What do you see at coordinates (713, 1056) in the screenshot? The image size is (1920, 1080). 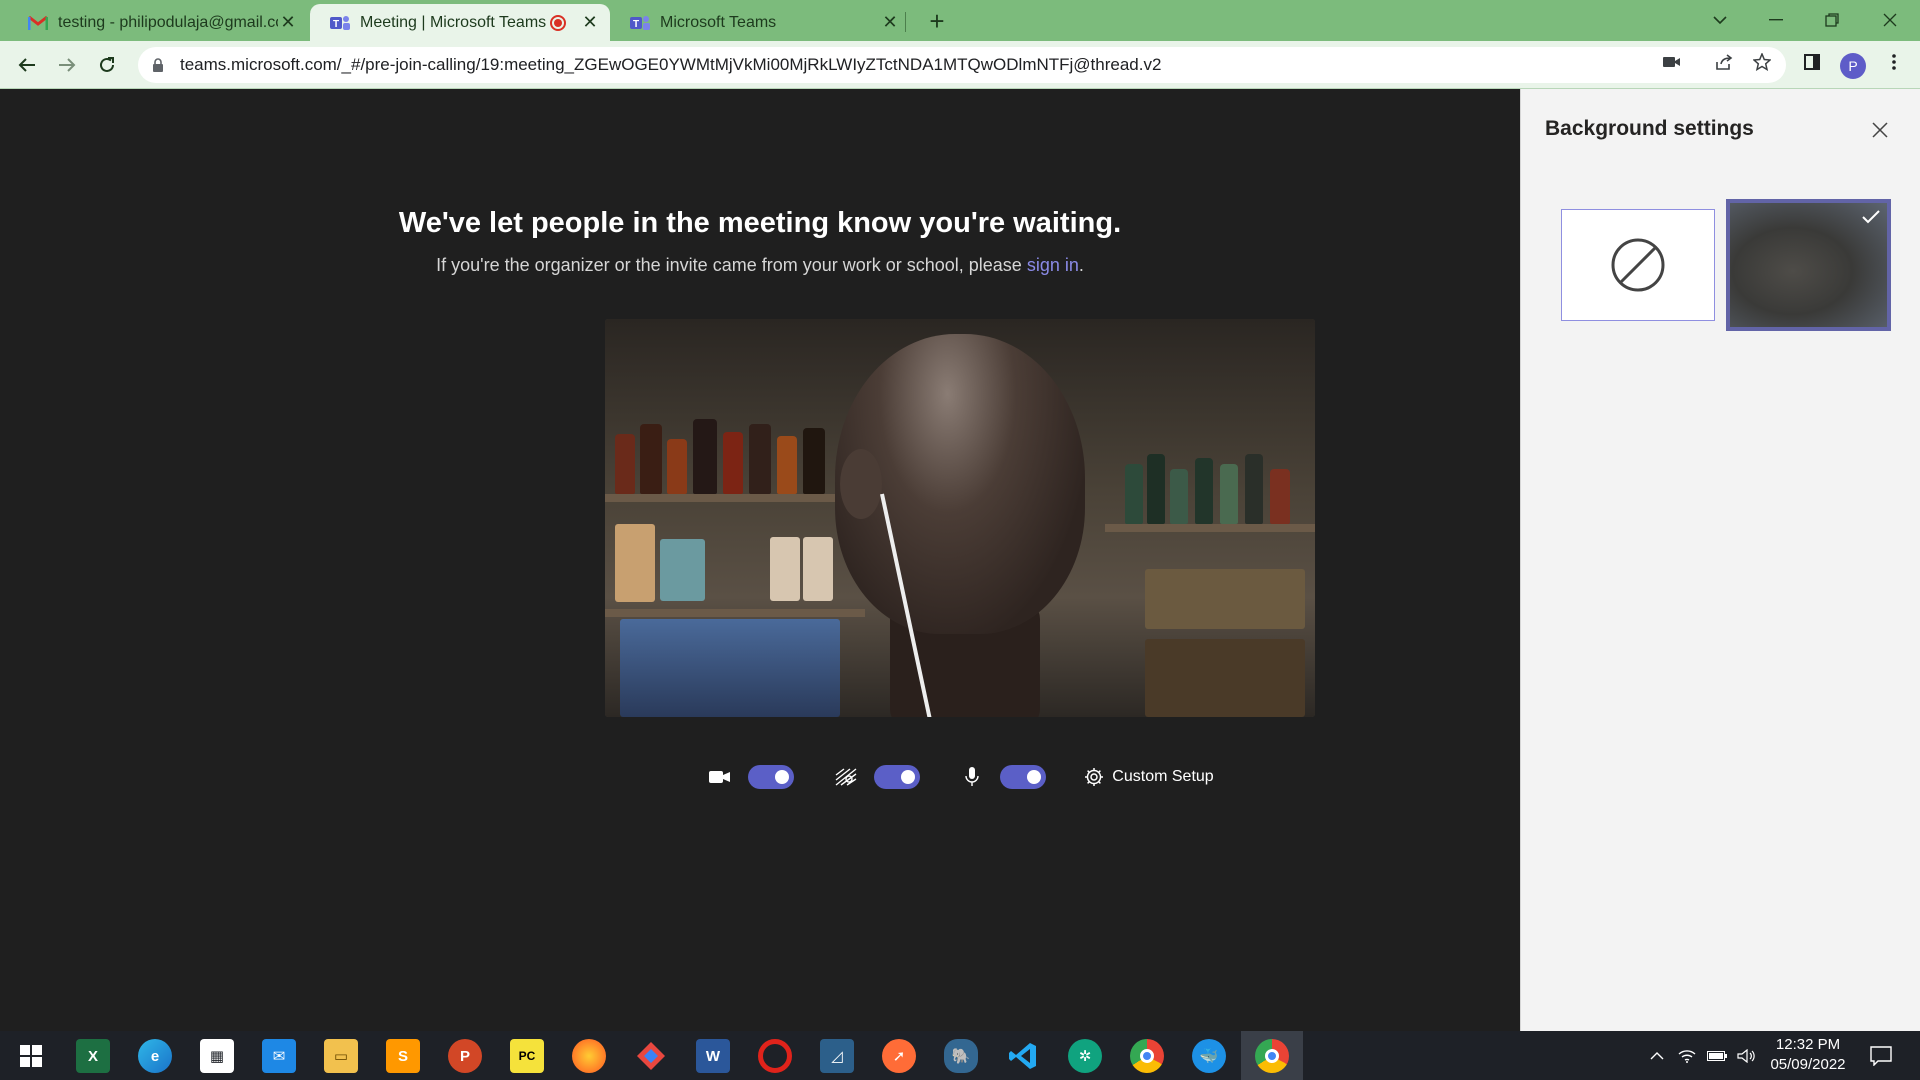 I see `word-icon: W` at bounding box center [713, 1056].